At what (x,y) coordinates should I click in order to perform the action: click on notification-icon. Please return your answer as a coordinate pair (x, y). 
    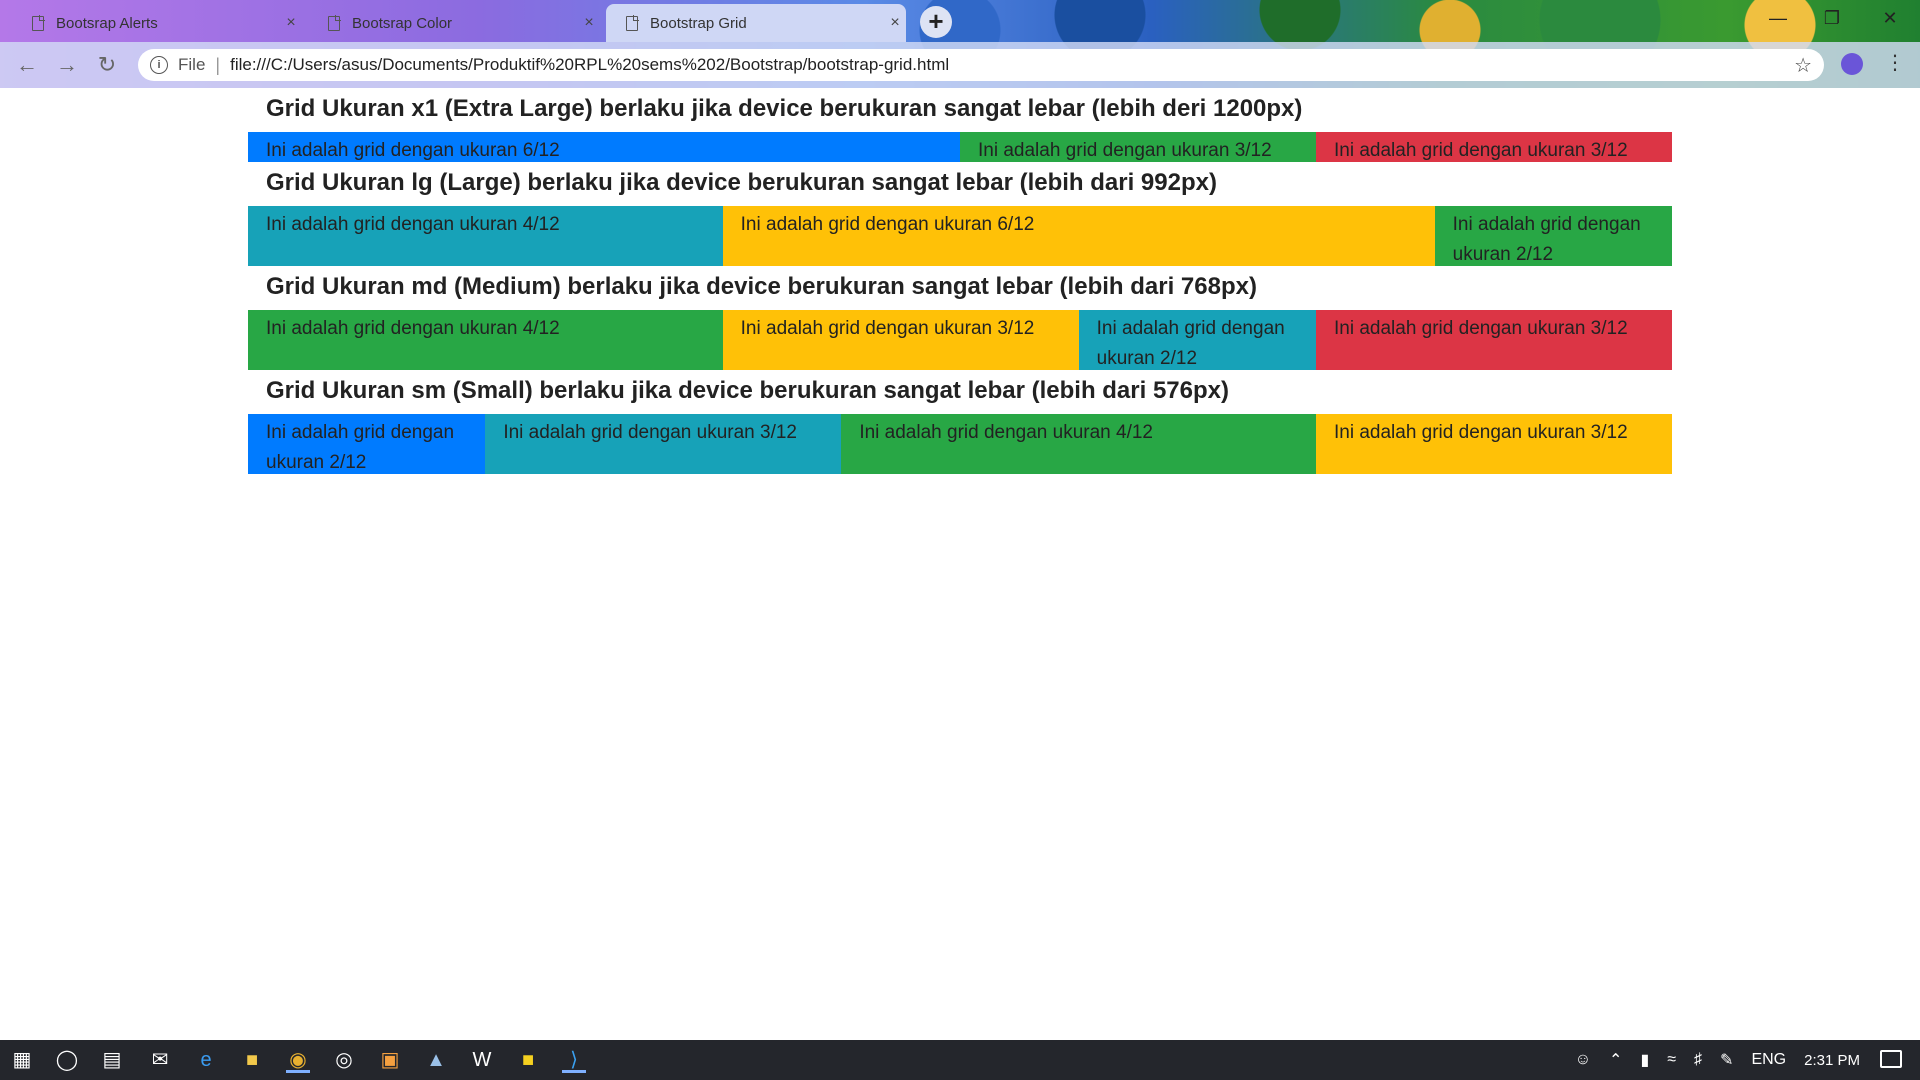
    Looking at the image, I should click on (1891, 1059).